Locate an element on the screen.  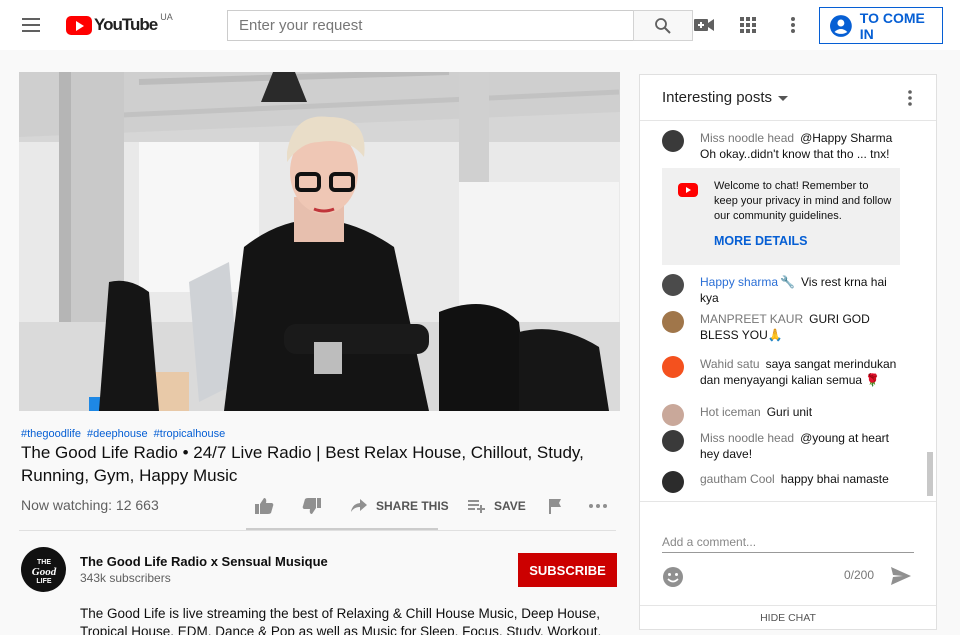
send-icon is located at coordinates (902, 577).